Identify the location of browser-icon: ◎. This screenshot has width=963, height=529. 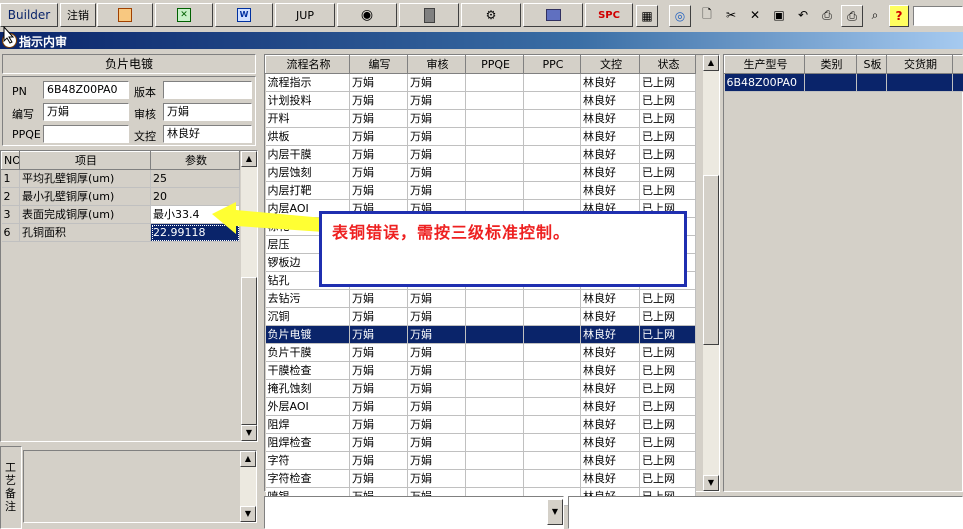
(680, 16).